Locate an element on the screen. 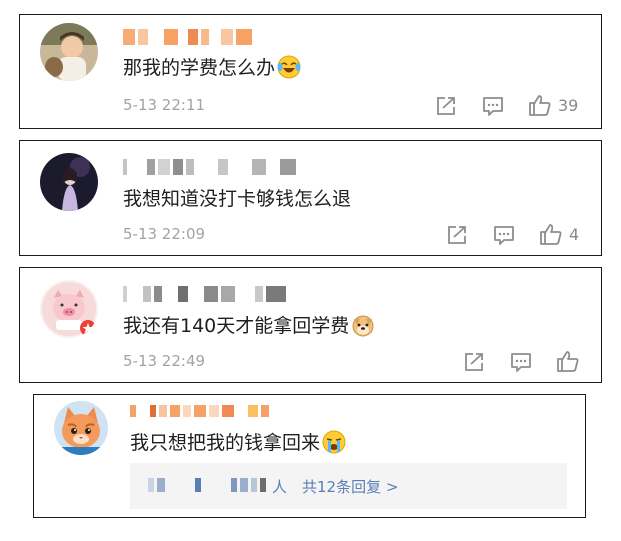  comment-text: 我想知道没打卡够钱怎么退 is located at coordinates (237, 199).